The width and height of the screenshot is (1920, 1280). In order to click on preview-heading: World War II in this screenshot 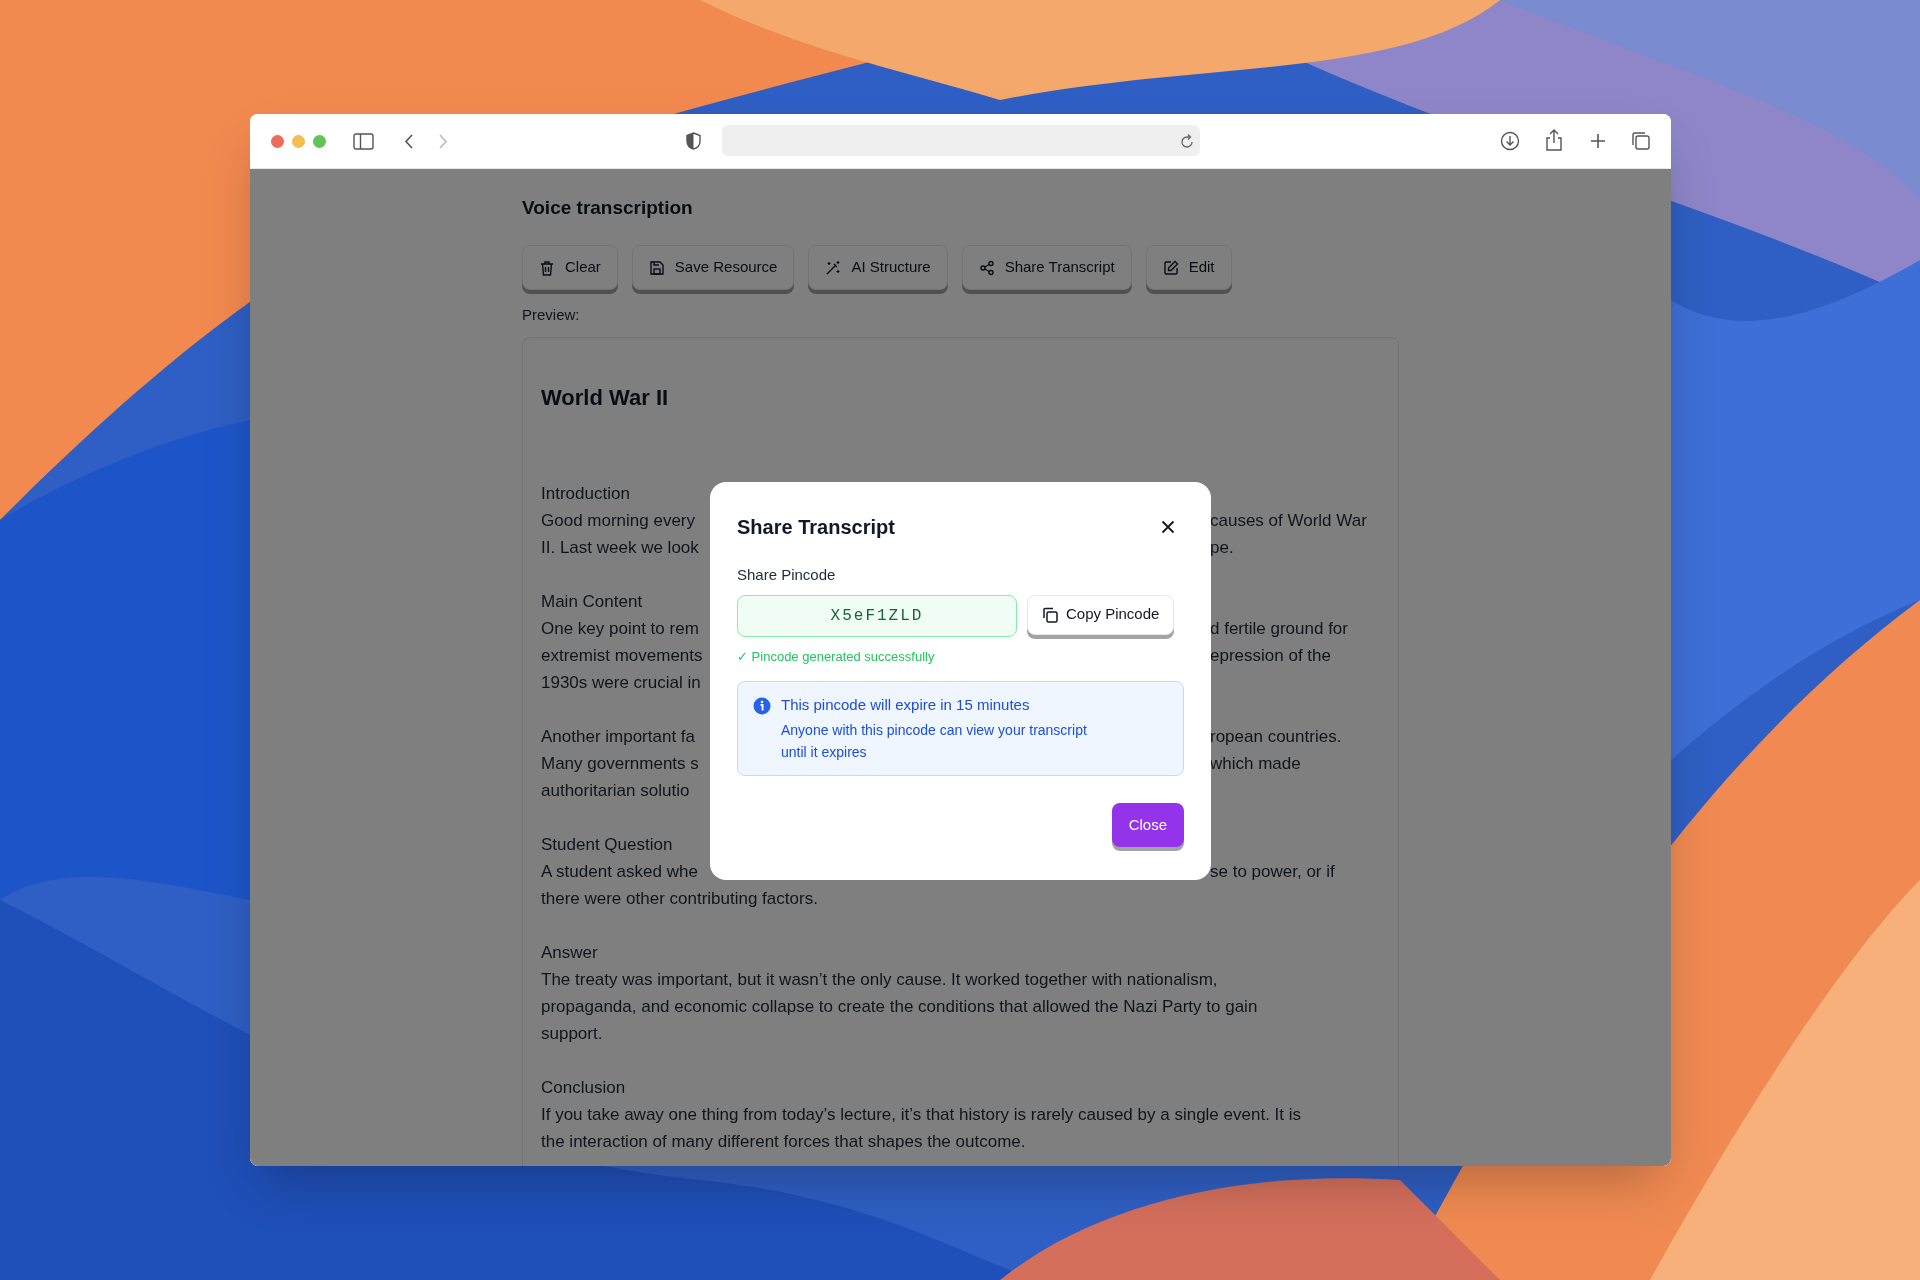, I will do `click(605, 398)`.